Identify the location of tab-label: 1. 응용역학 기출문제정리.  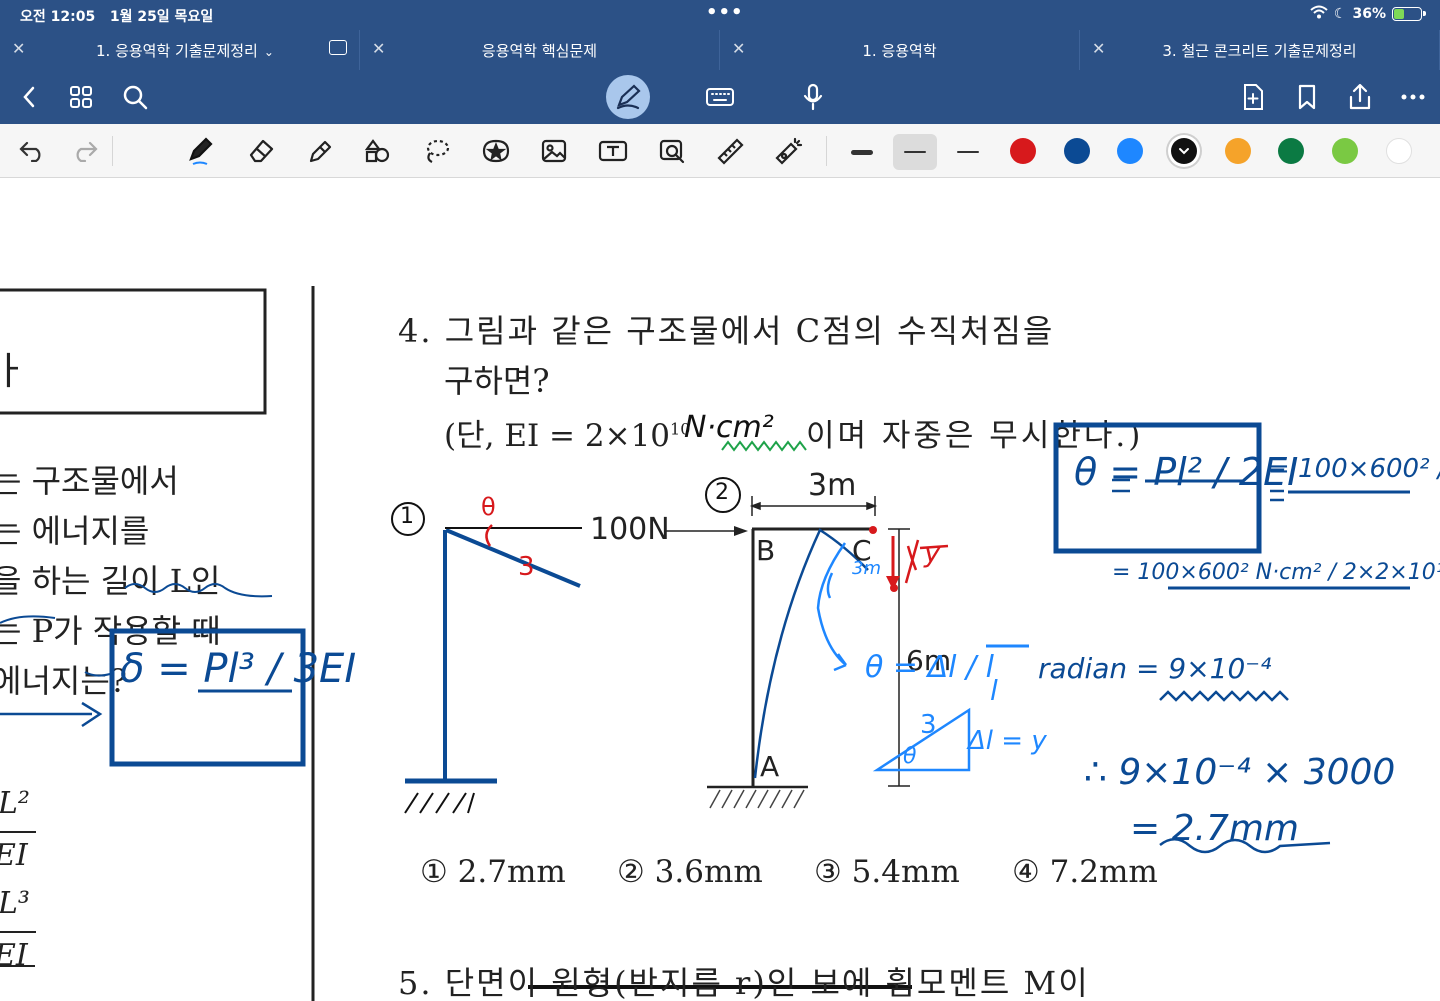
(177, 51).